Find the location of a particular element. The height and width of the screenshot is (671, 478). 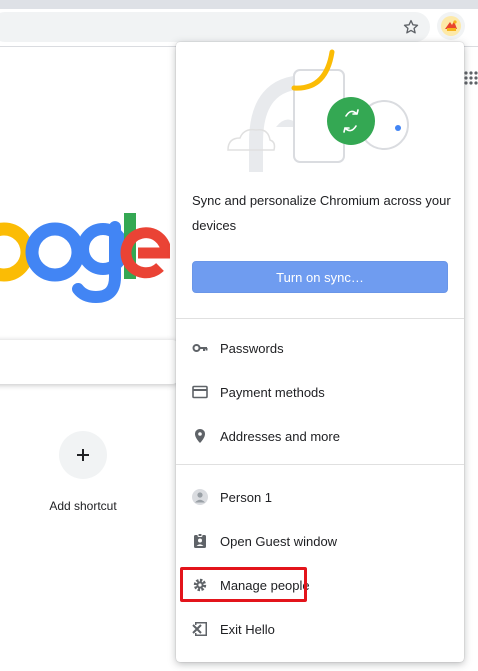

menu-item-exit: Exit Hello is located at coordinates (320, 629).